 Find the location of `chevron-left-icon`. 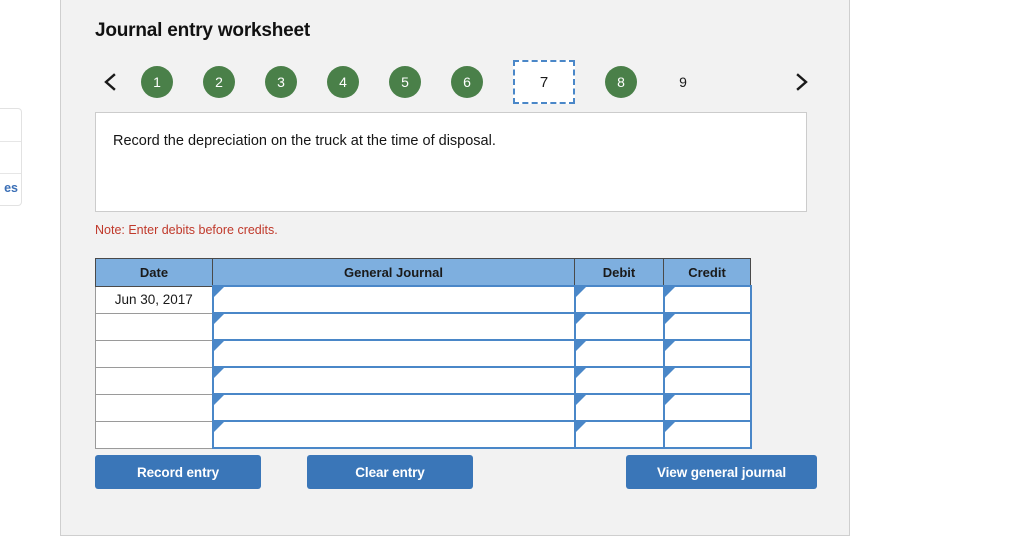

chevron-left-icon is located at coordinates (110, 82).